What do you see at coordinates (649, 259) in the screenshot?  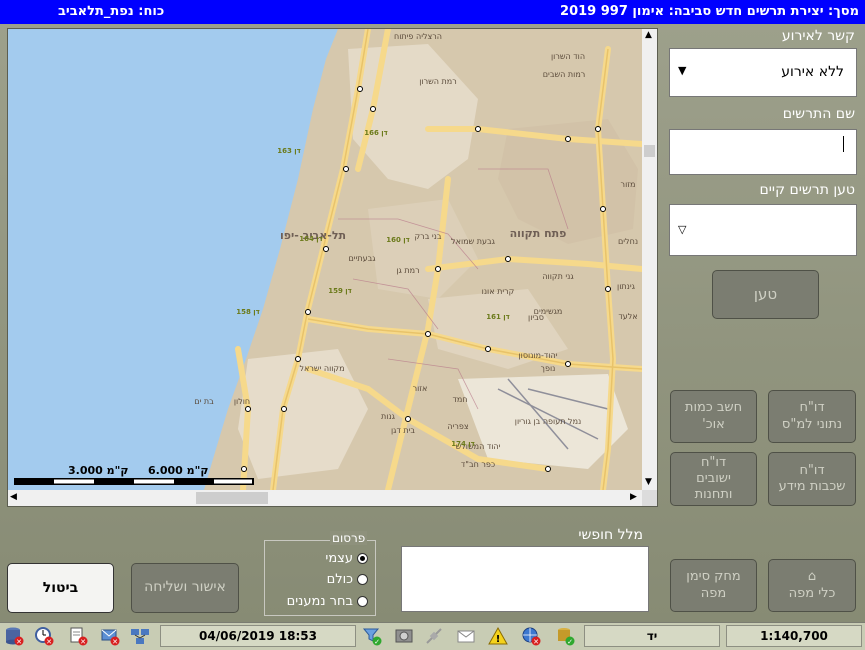 I see `map-vertical-scrollbar: ▲ ▼` at bounding box center [649, 259].